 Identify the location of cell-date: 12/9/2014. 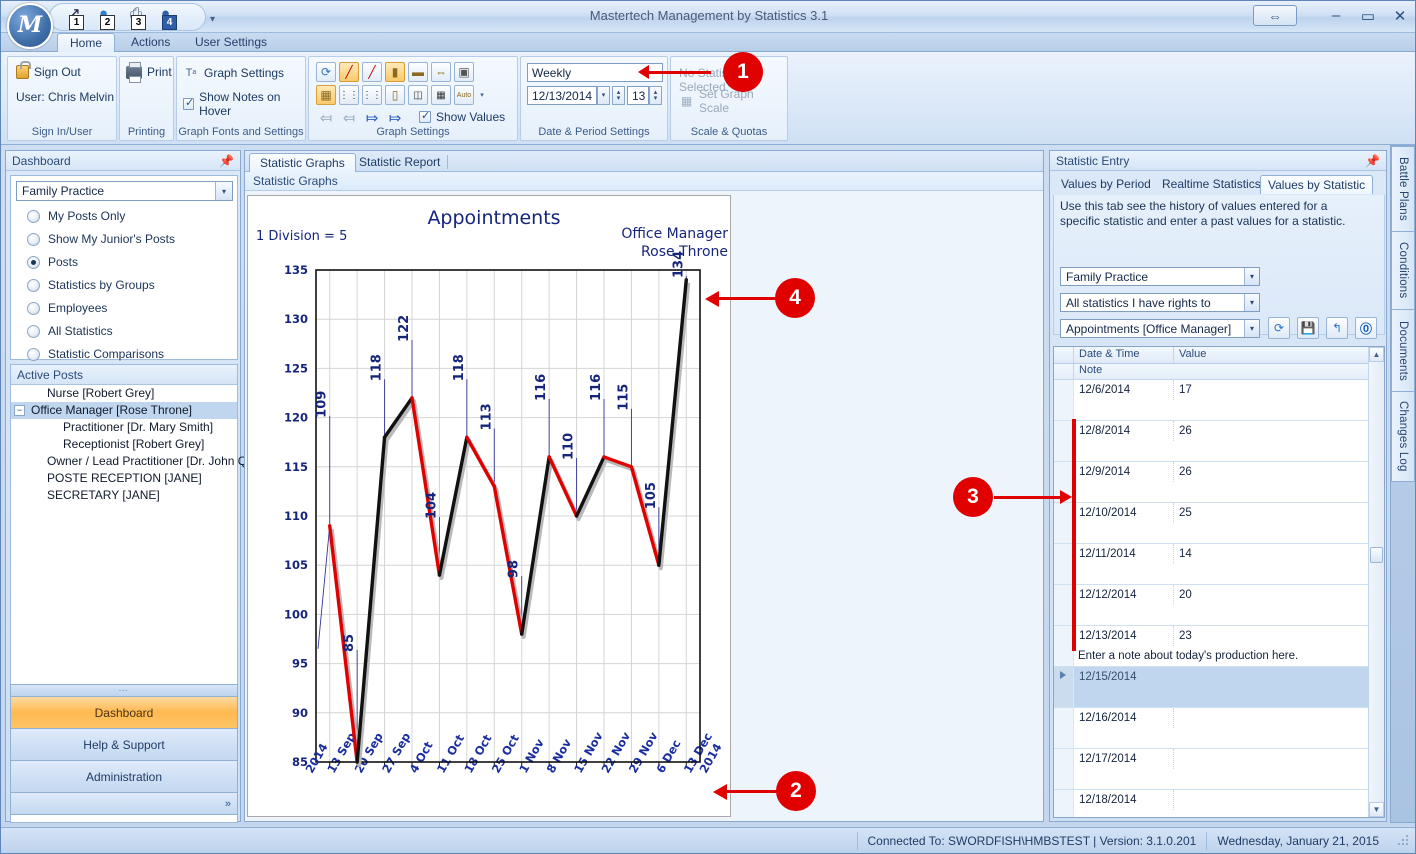
(1124, 472).